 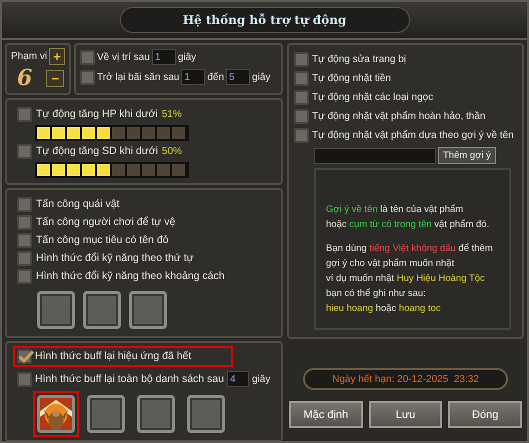 I want to click on percent-text: 50%, so click(x=172, y=151).